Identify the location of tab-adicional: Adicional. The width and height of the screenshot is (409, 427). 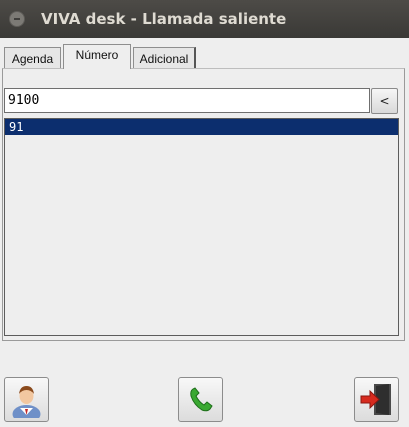
(164, 57).